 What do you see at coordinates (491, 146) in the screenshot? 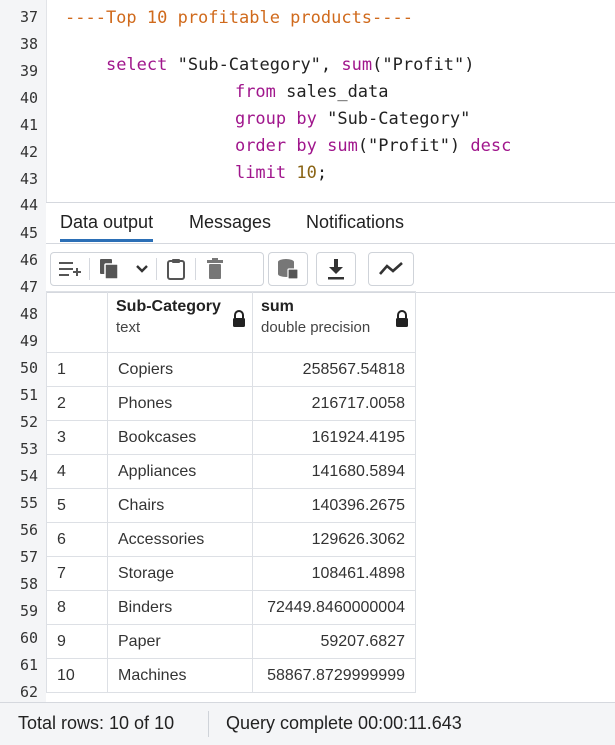
I see `keyword-desc: desc` at bounding box center [491, 146].